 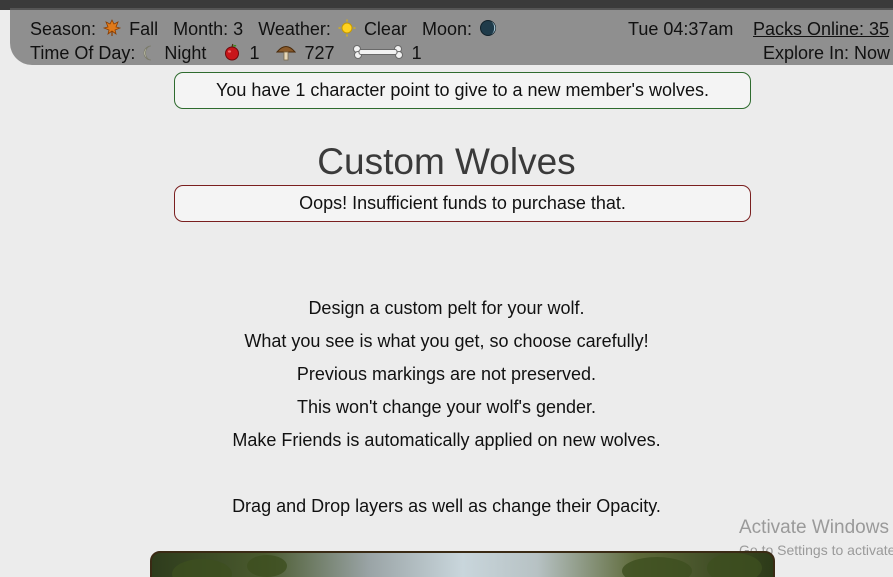 I want to click on activate-windows-title: Activate Windows, so click(x=814, y=527).